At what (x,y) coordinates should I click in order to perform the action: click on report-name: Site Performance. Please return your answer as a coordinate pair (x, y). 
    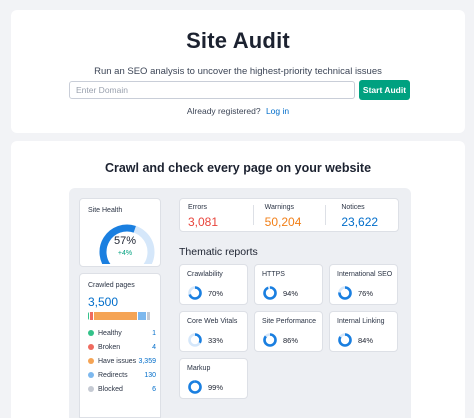
    Looking at the image, I should click on (289, 321).